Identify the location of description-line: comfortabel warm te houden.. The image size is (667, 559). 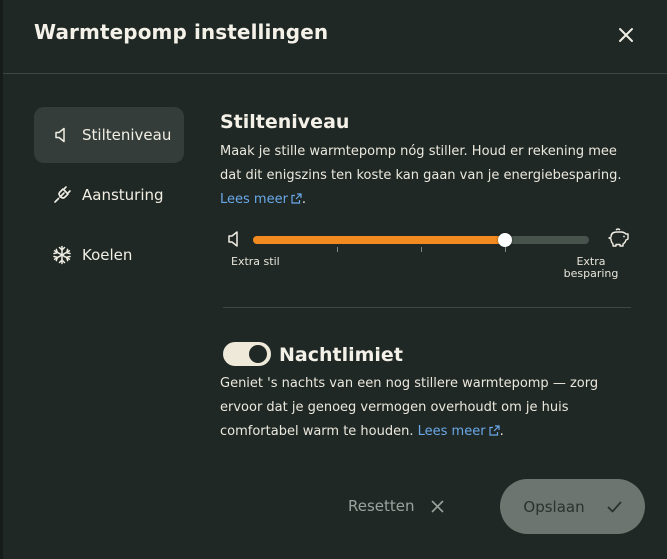
(317, 431).